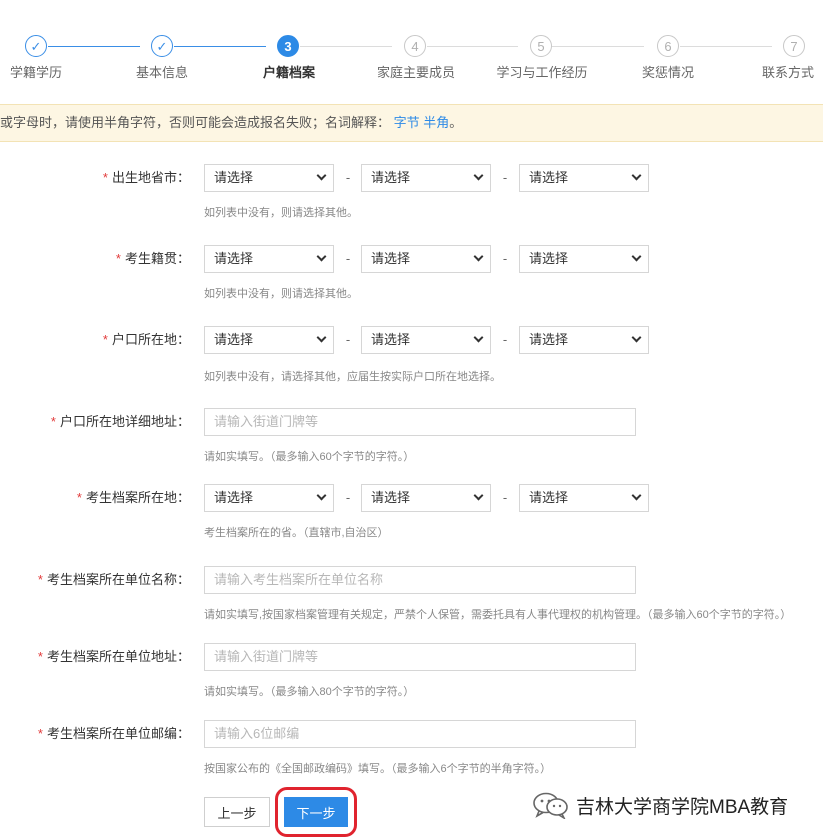 The image size is (823, 839). Describe the element at coordinates (36, 46) in the screenshot. I see `step-1-check-icon: ✓` at that location.